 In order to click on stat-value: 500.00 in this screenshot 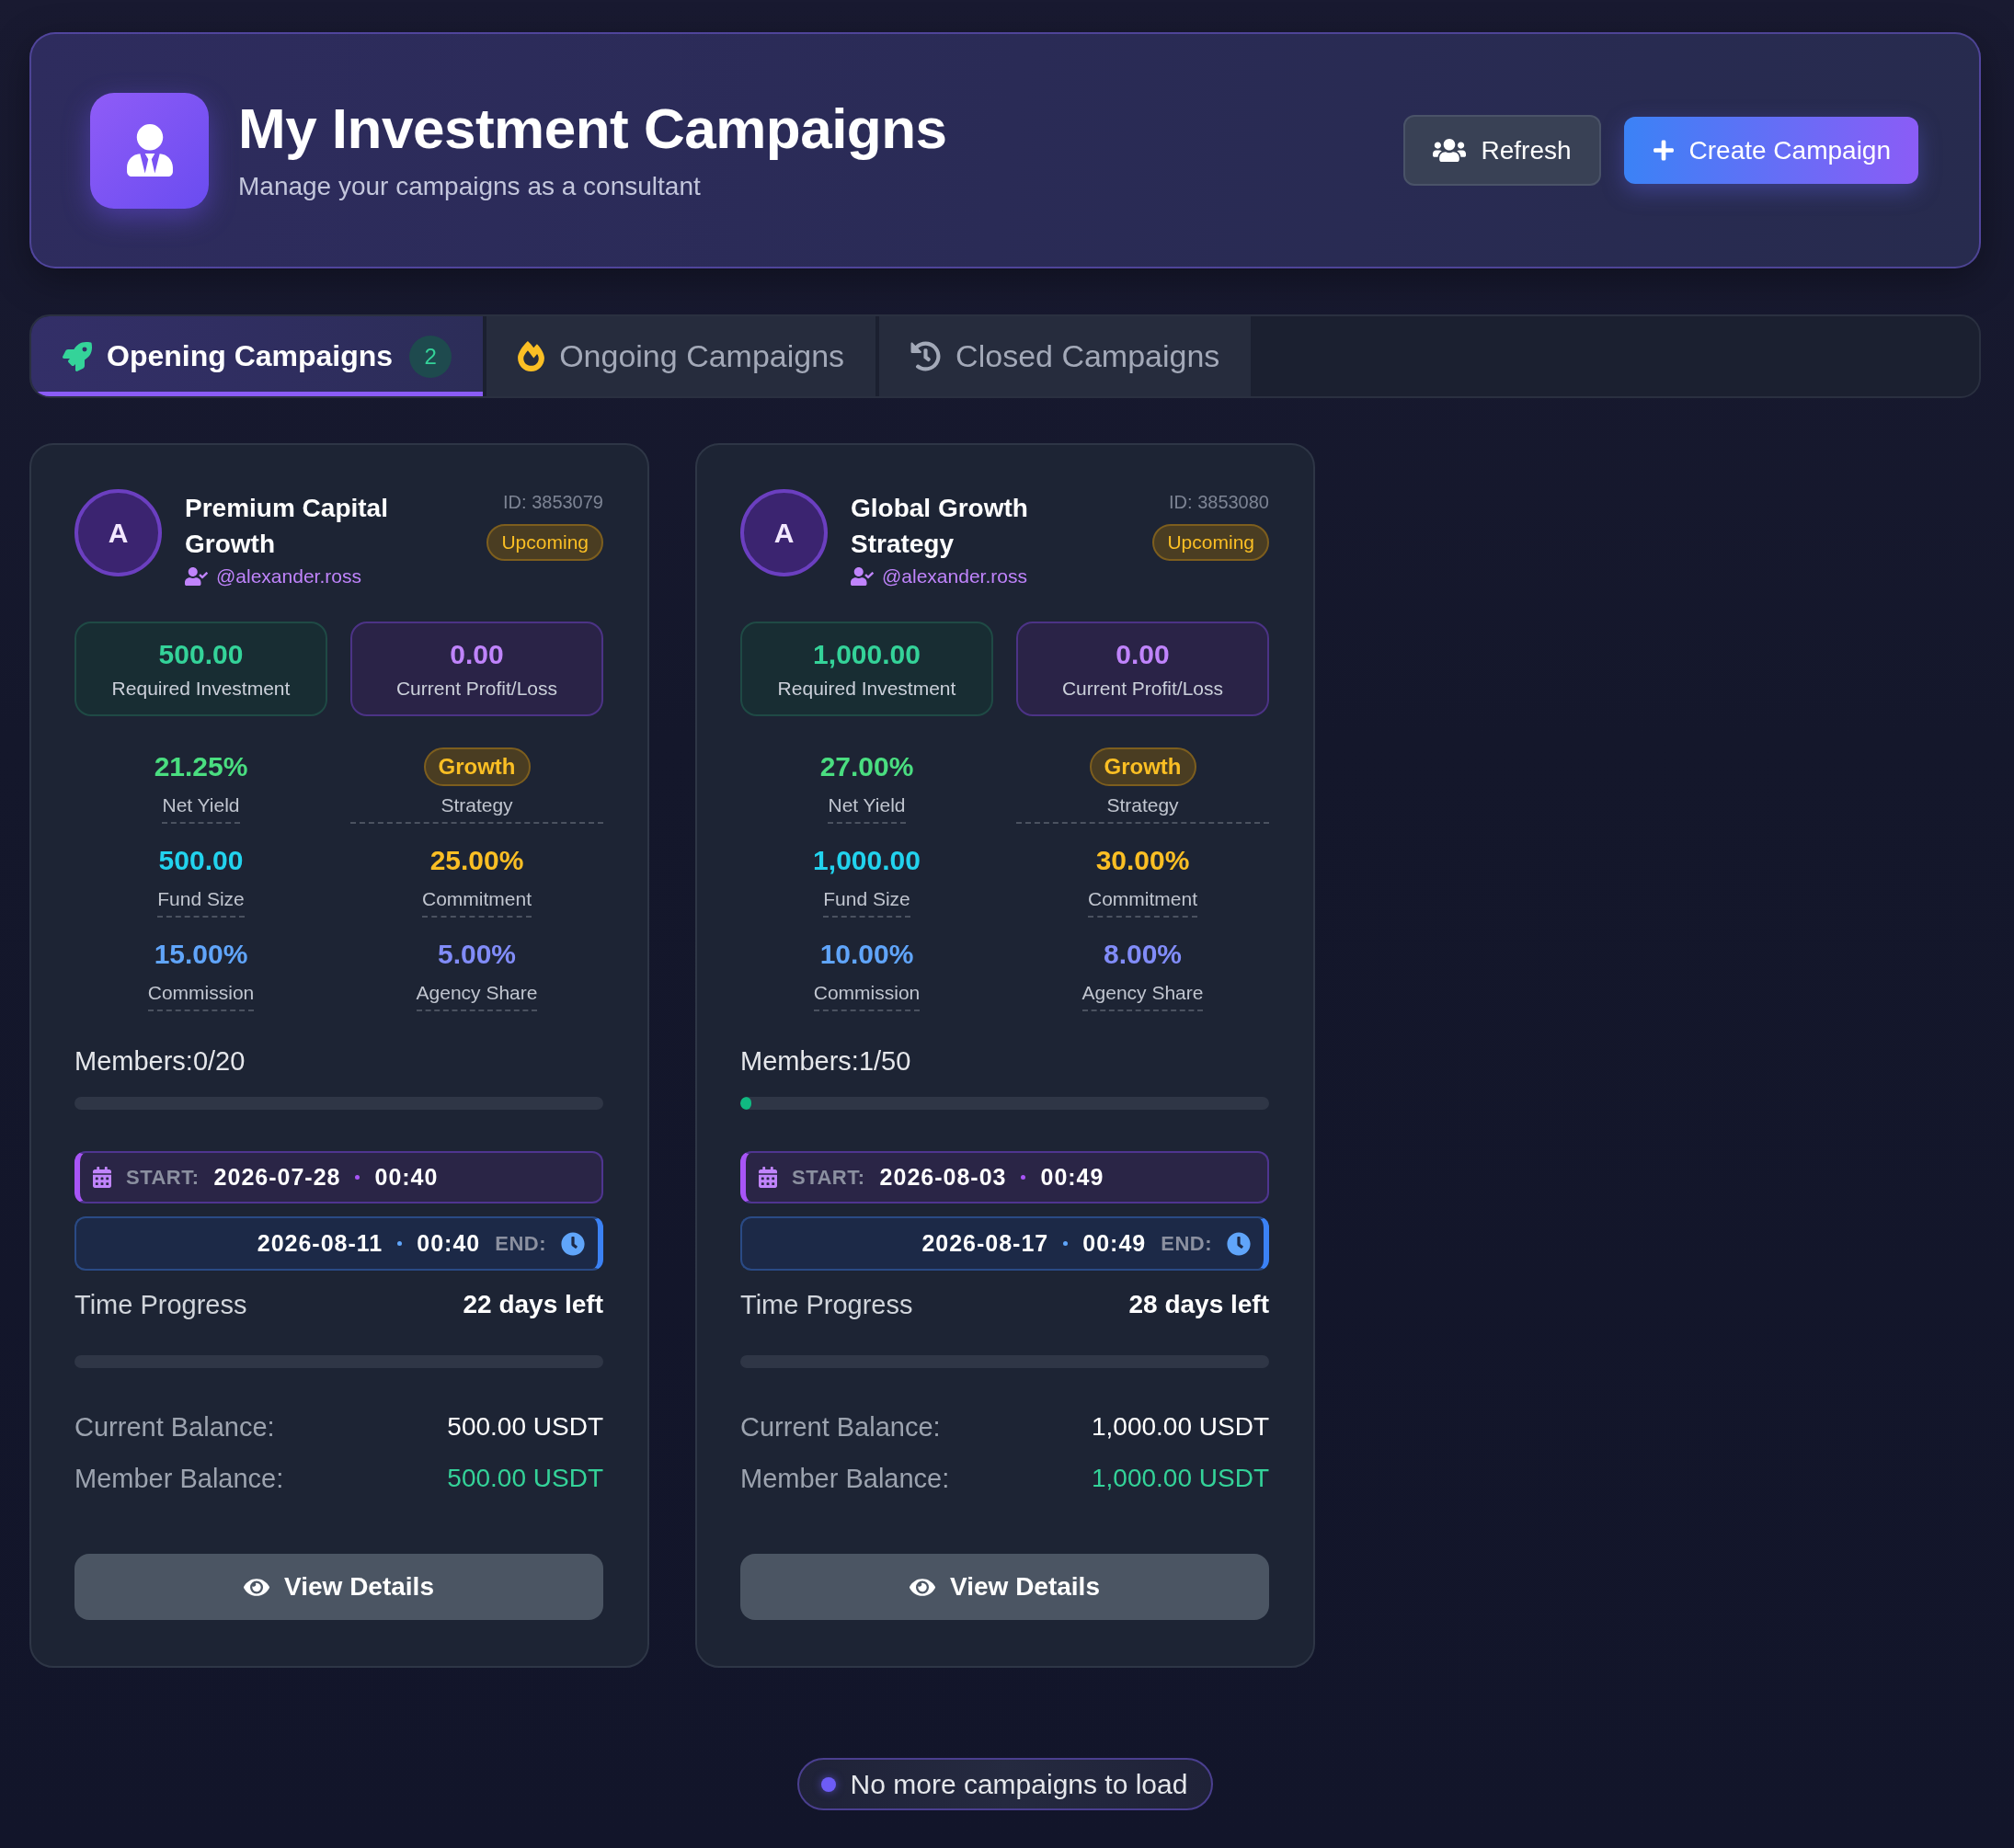, I will do `click(201, 654)`.